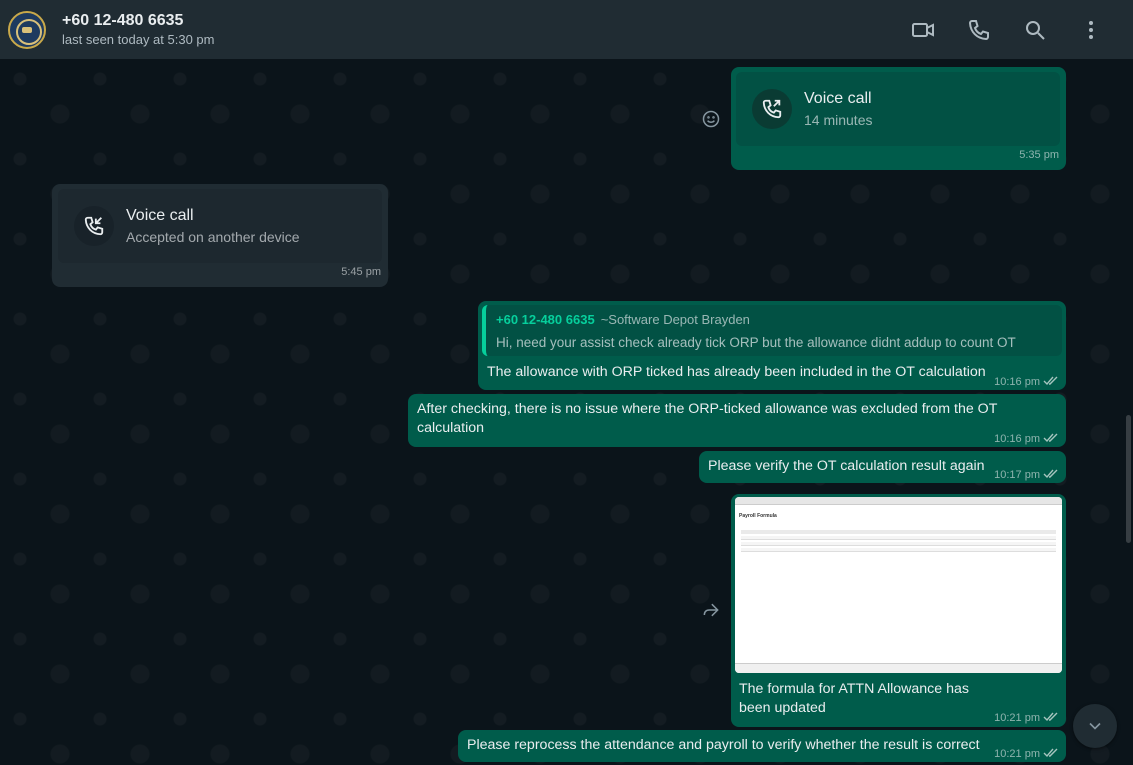  Describe the element at coordinates (898, 109) in the screenshot. I see `call-card: Voice call 14 minutes` at that location.